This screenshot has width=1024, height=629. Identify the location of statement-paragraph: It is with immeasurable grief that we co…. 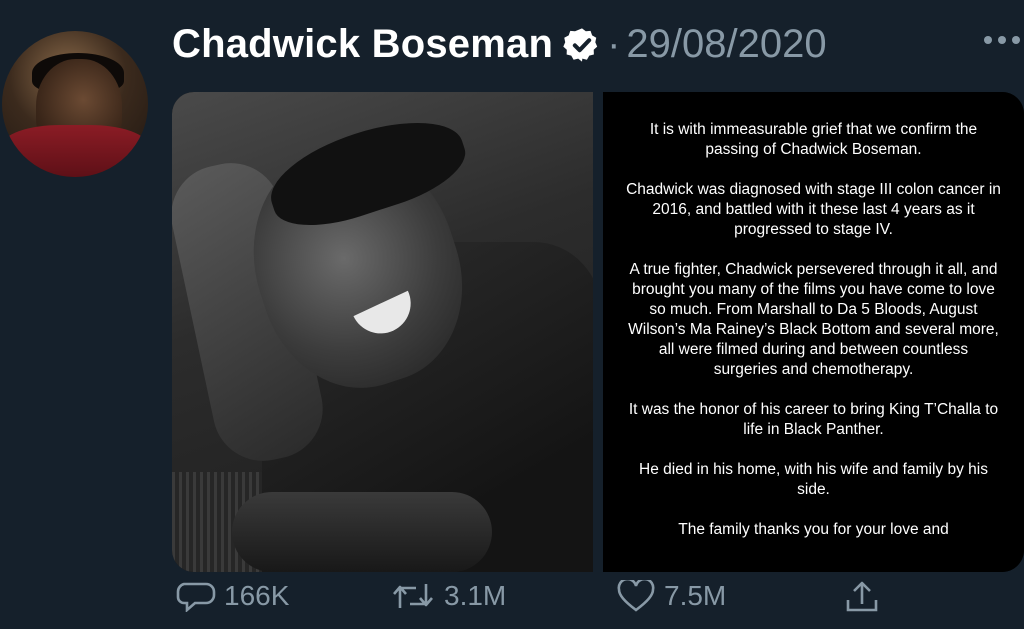
(813, 139).